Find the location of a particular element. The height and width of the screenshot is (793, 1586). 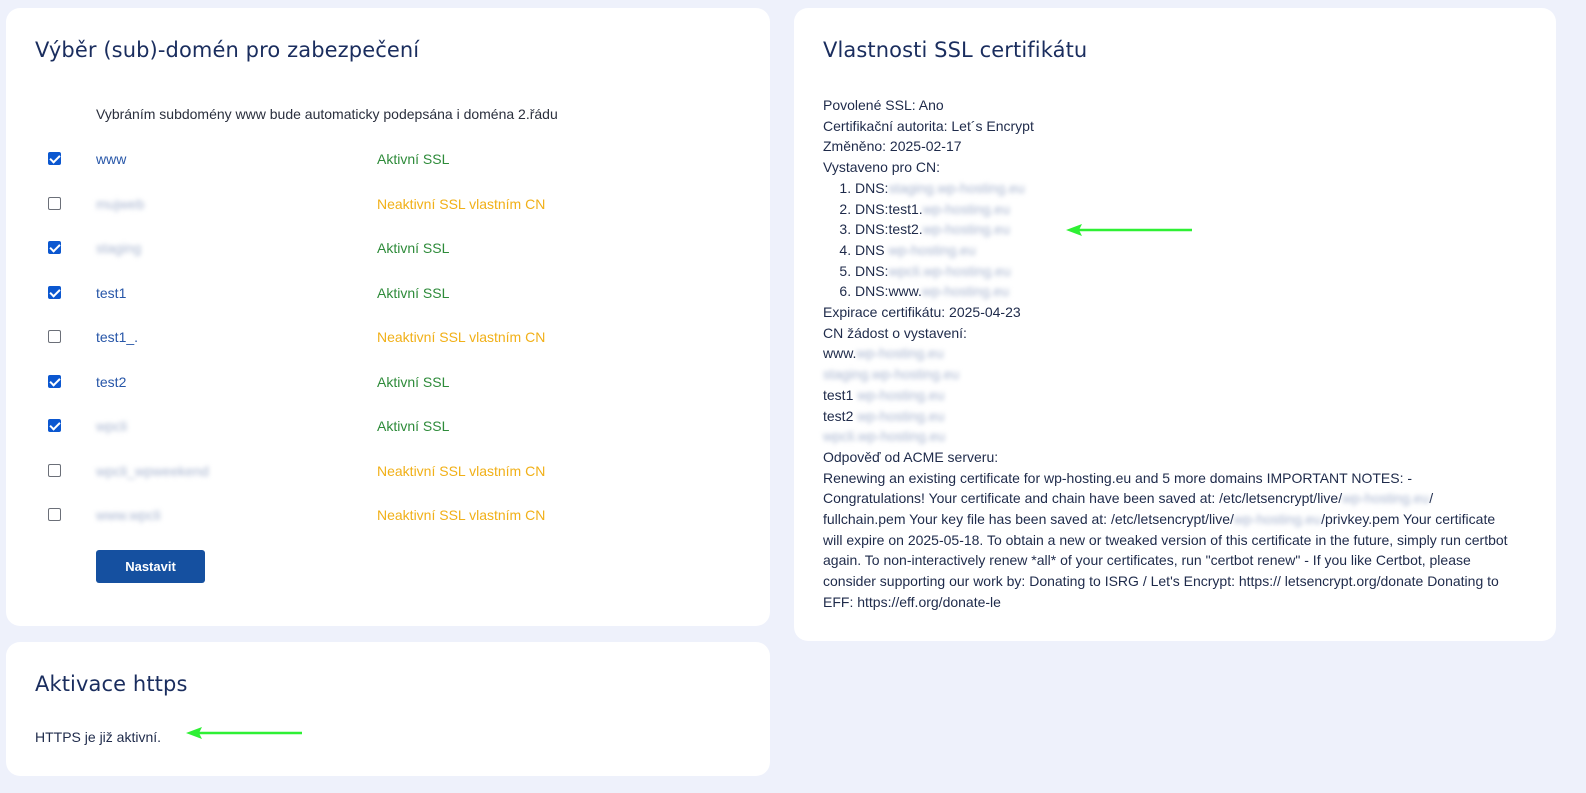

domain-name: test2 is located at coordinates (111, 381).